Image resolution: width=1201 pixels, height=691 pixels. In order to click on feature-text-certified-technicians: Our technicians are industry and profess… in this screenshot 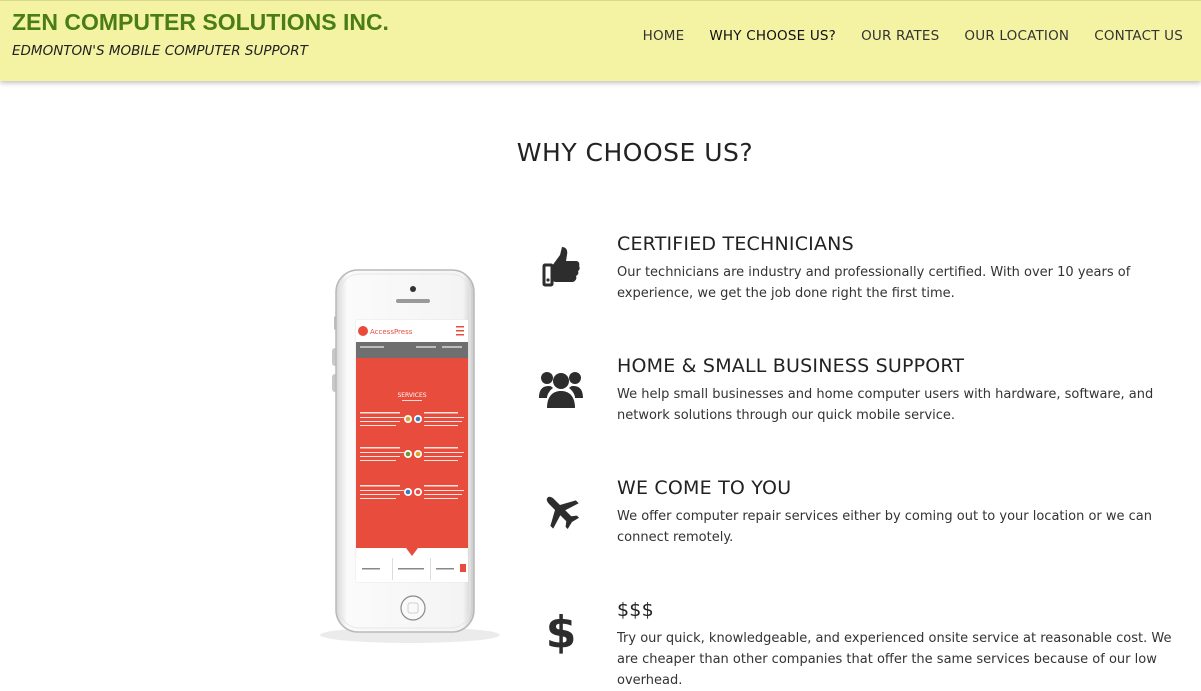, I will do `click(874, 283)`.